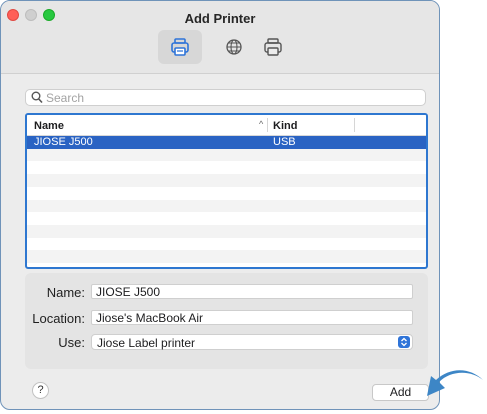 This screenshot has width=487, height=414. Describe the element at coordinates (404, 342) in the screenshot. I see `chevron-updown-icon` at that location.